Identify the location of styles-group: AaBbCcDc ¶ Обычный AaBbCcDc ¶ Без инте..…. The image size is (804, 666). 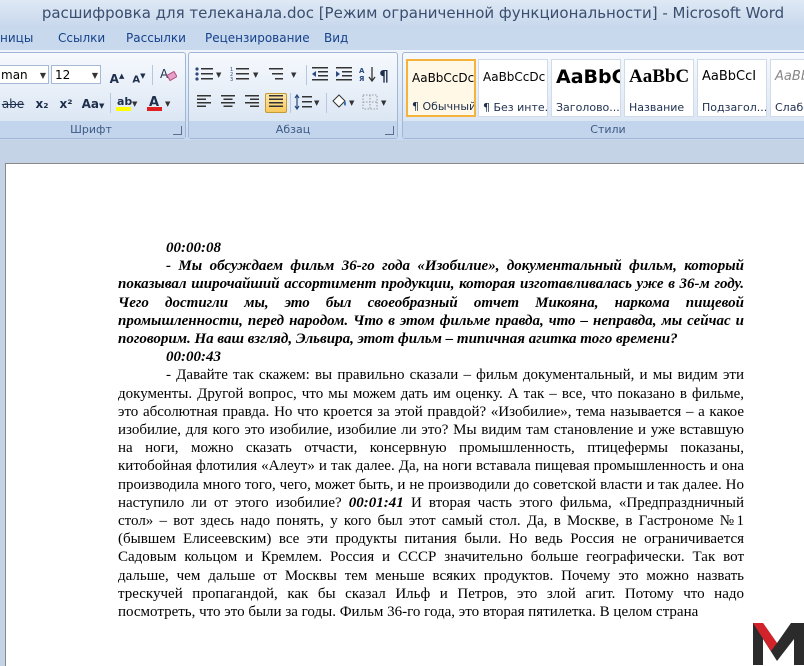
(603, 95).